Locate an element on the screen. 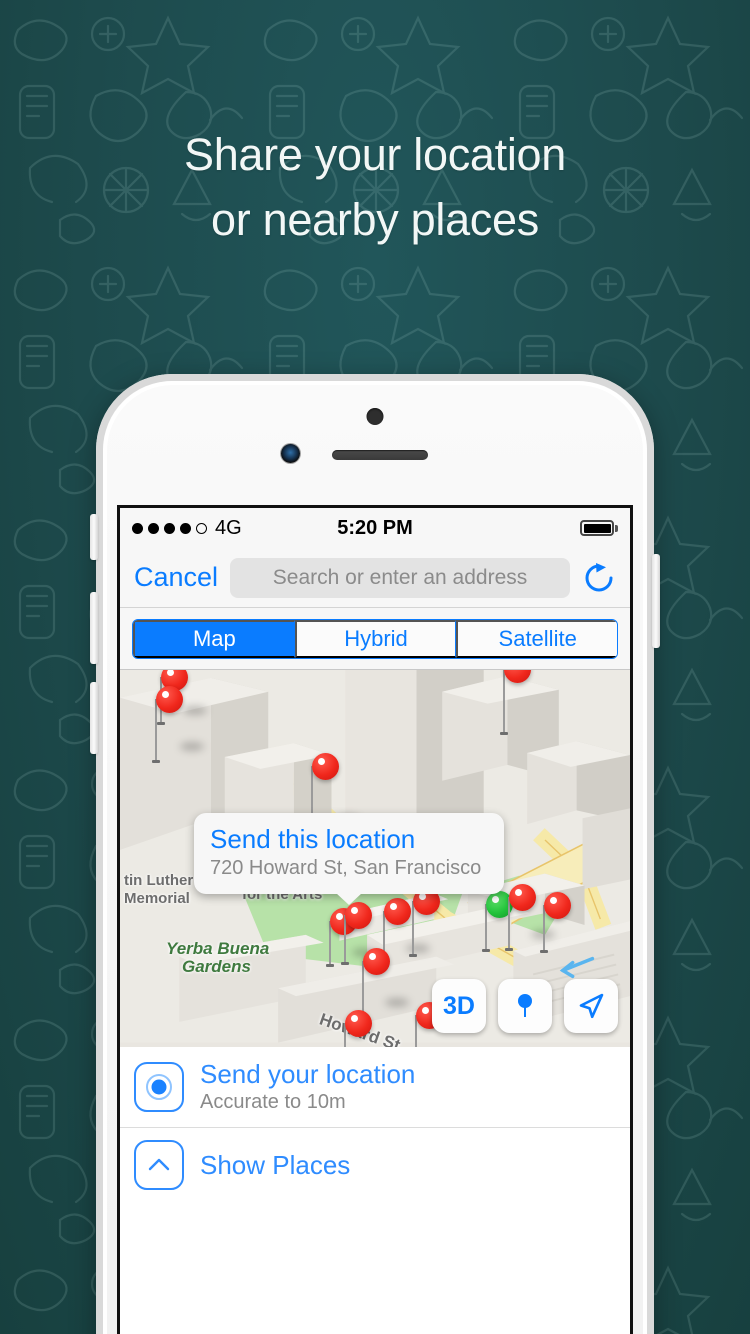  map-type-segmented-control: Map Hybrid Satellite is located at coordinates (375, 638).